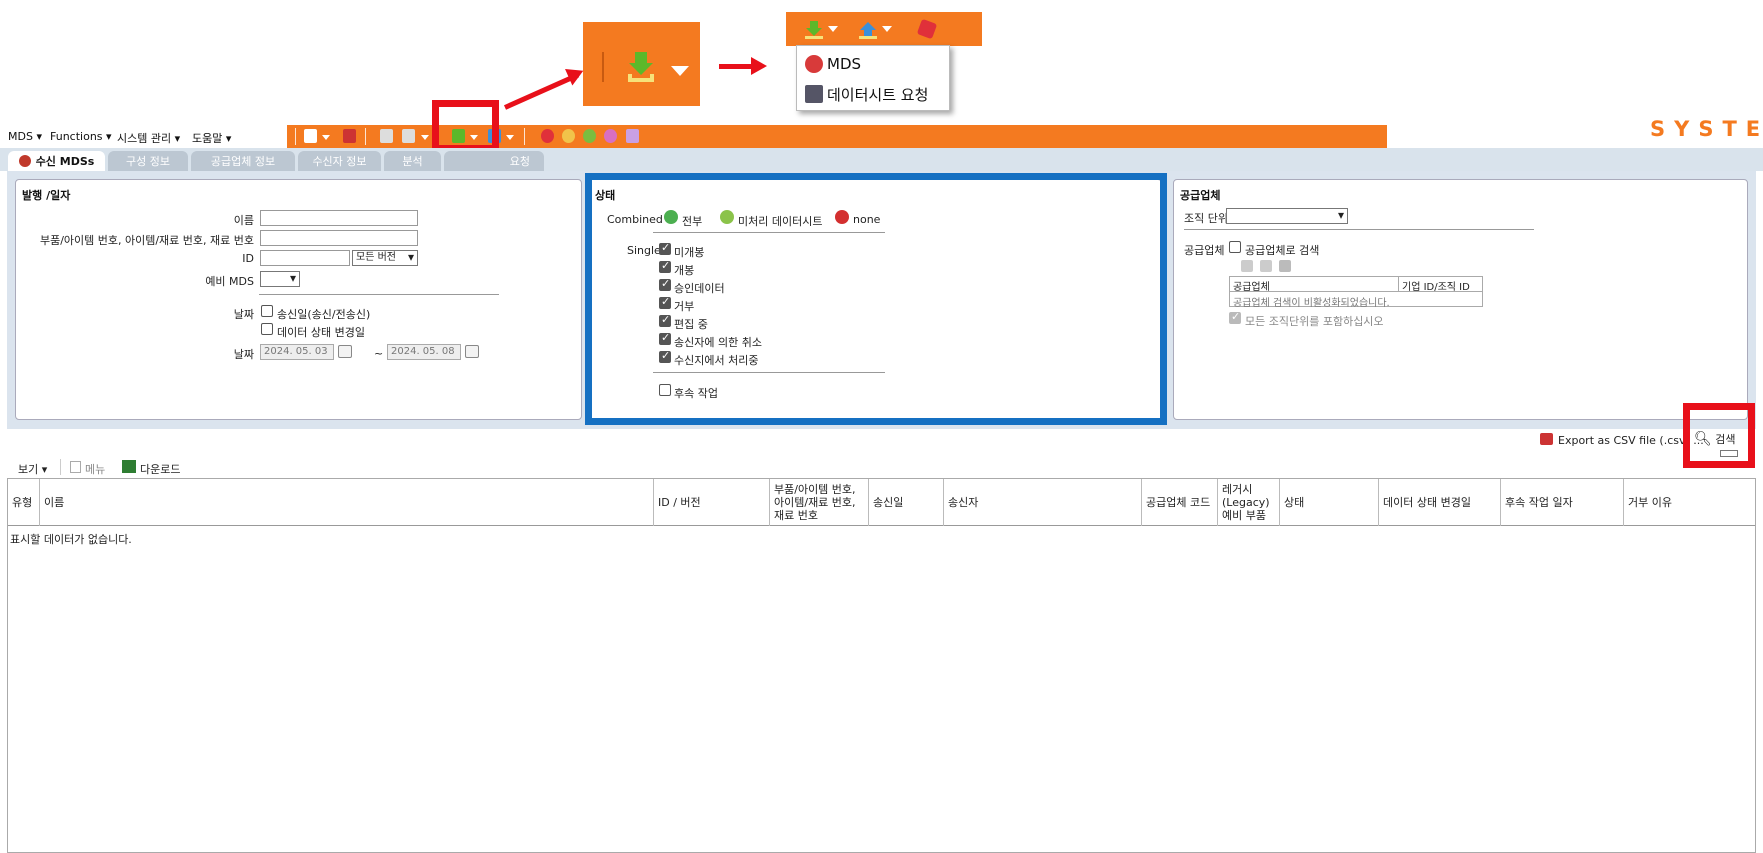  I want to click on column-header: 거부 이유, so click(1689, 502).